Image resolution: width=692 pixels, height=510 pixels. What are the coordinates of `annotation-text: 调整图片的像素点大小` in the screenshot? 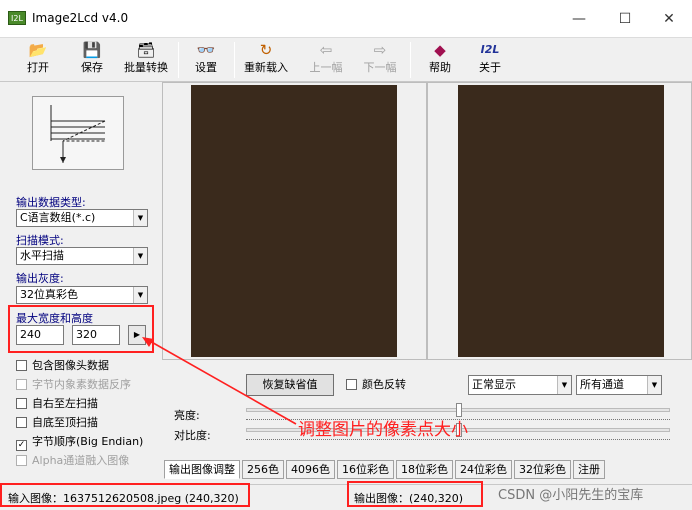 It's located at (383, 430).